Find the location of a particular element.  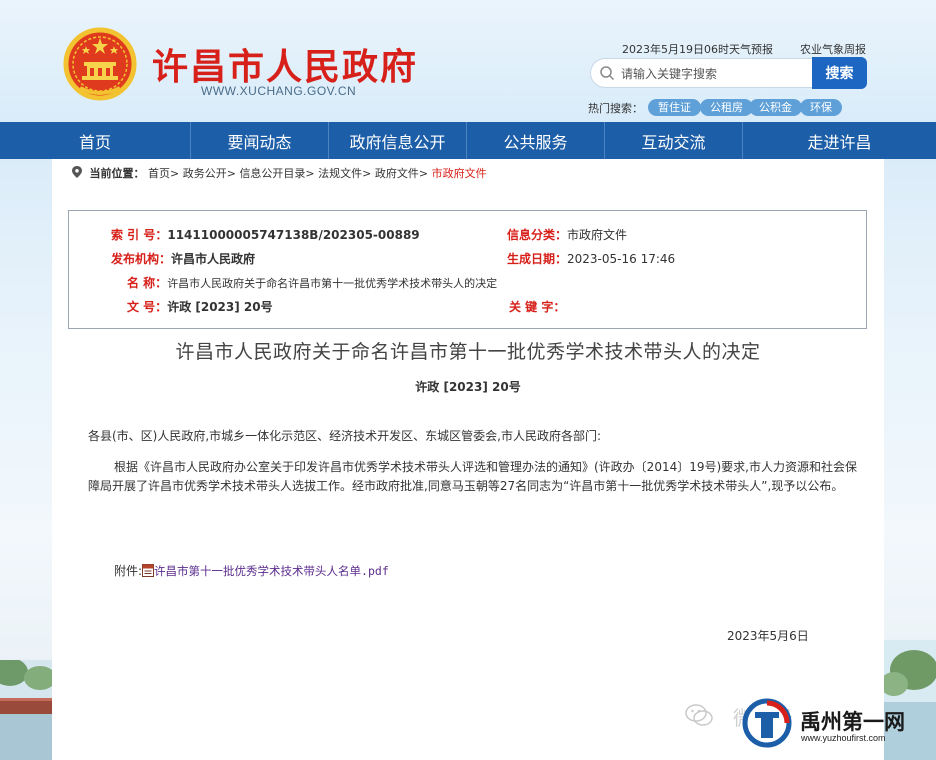

attachment: 附件: 许昌市第十一批优秀学术技术带头人名单.pdf is located at coordinates (251, 570).